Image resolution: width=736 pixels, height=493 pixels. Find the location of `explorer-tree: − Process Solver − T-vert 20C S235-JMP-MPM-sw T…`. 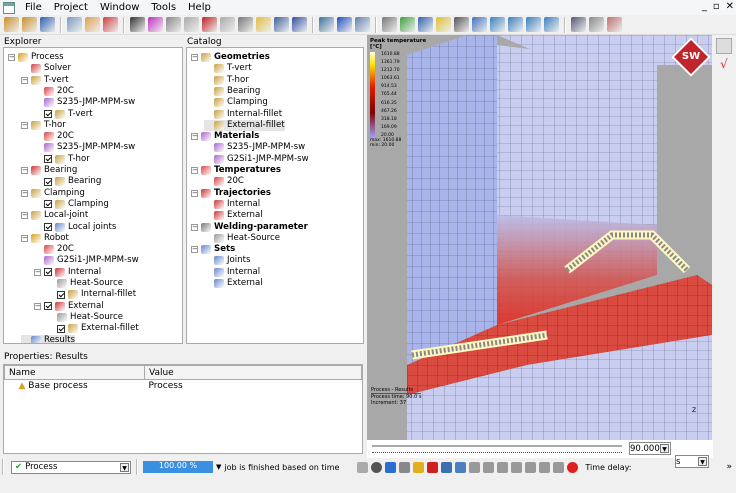

explorer-tree: − Process Solver − T-vert 20C S235-JMP-MPM-sw T… is located at coordinates (93, 195).